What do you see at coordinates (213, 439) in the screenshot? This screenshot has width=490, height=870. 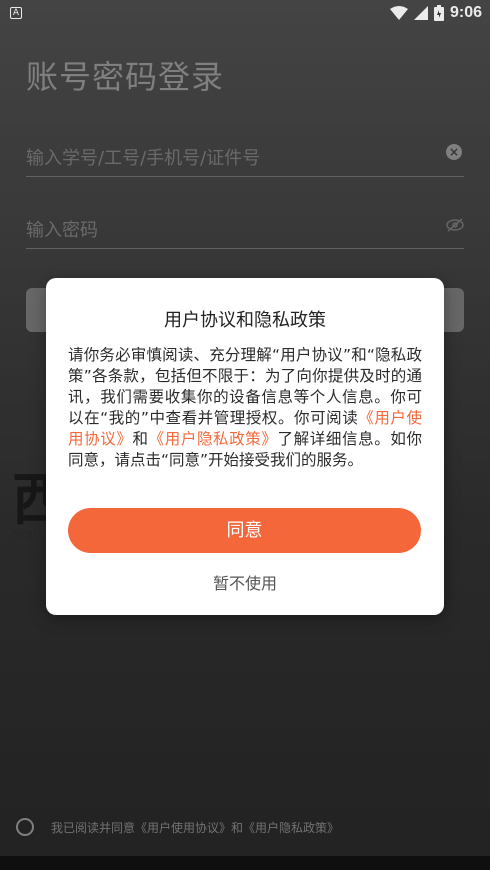 I see `privacy-link: 《用户隐私政策》` at bounding box center [213, 439].